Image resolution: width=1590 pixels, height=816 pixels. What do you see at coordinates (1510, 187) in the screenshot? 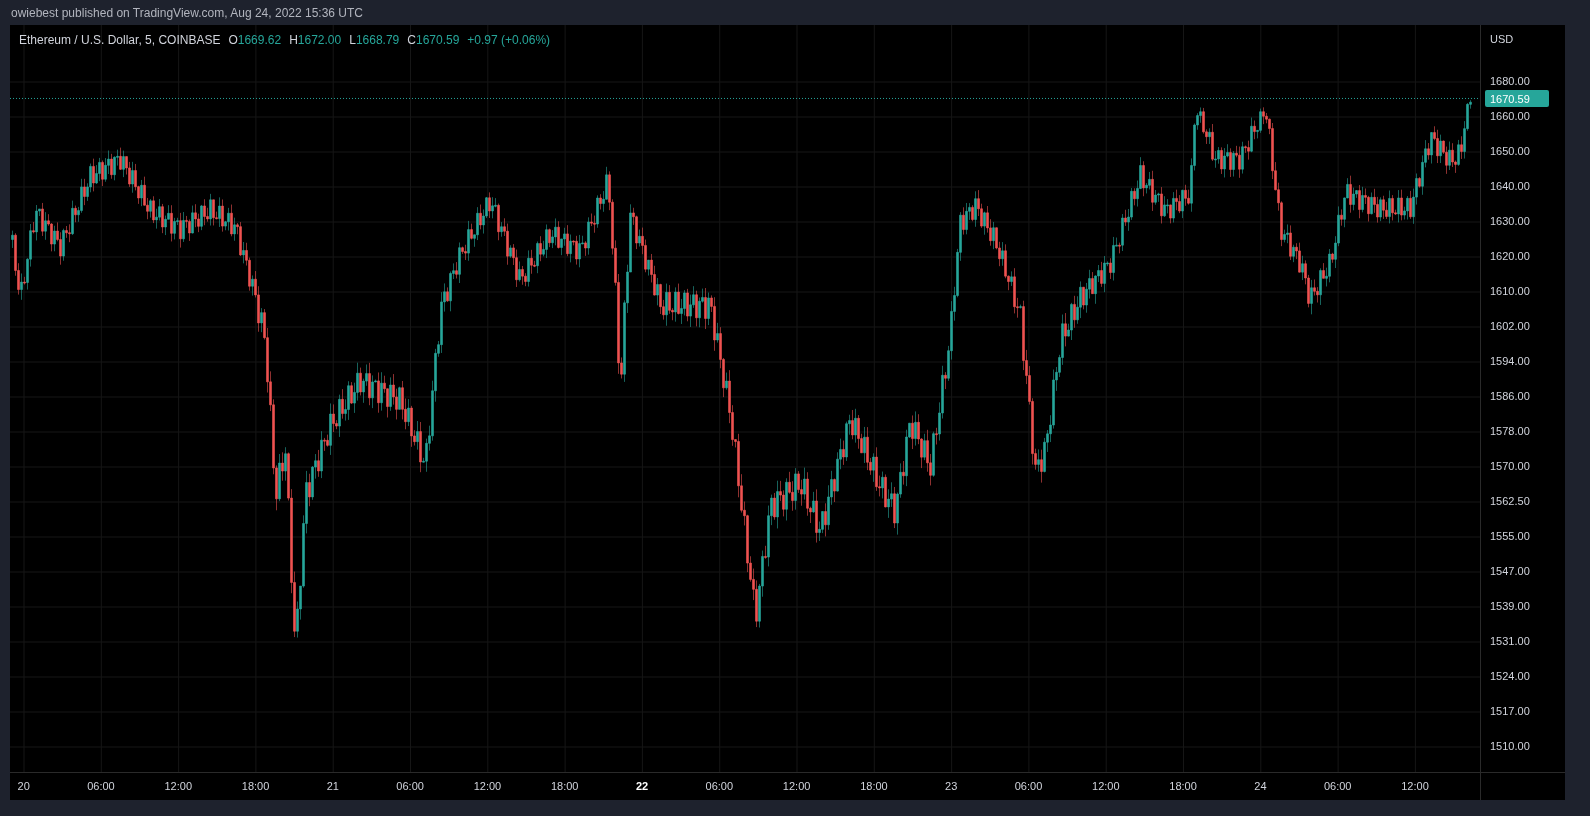
I see `price-label: 1640.00` at bounding box center [1510, 187].